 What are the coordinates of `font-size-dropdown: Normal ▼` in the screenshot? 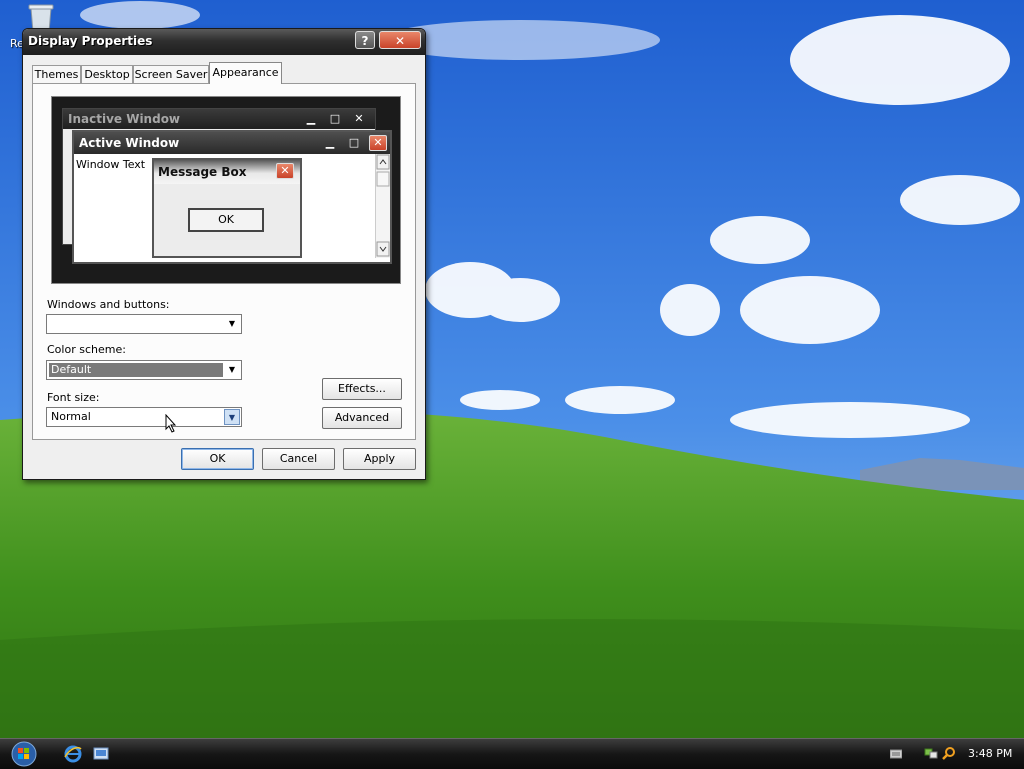 It's located at (144, 417).